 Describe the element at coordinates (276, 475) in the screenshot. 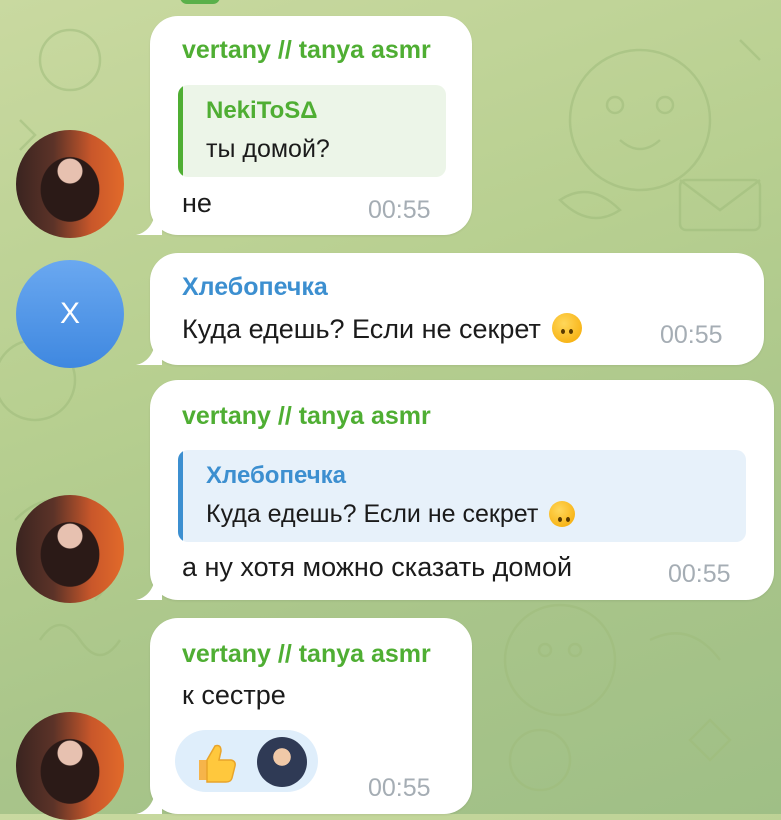

I see `quote-sender: Хлебопечка` at that location.